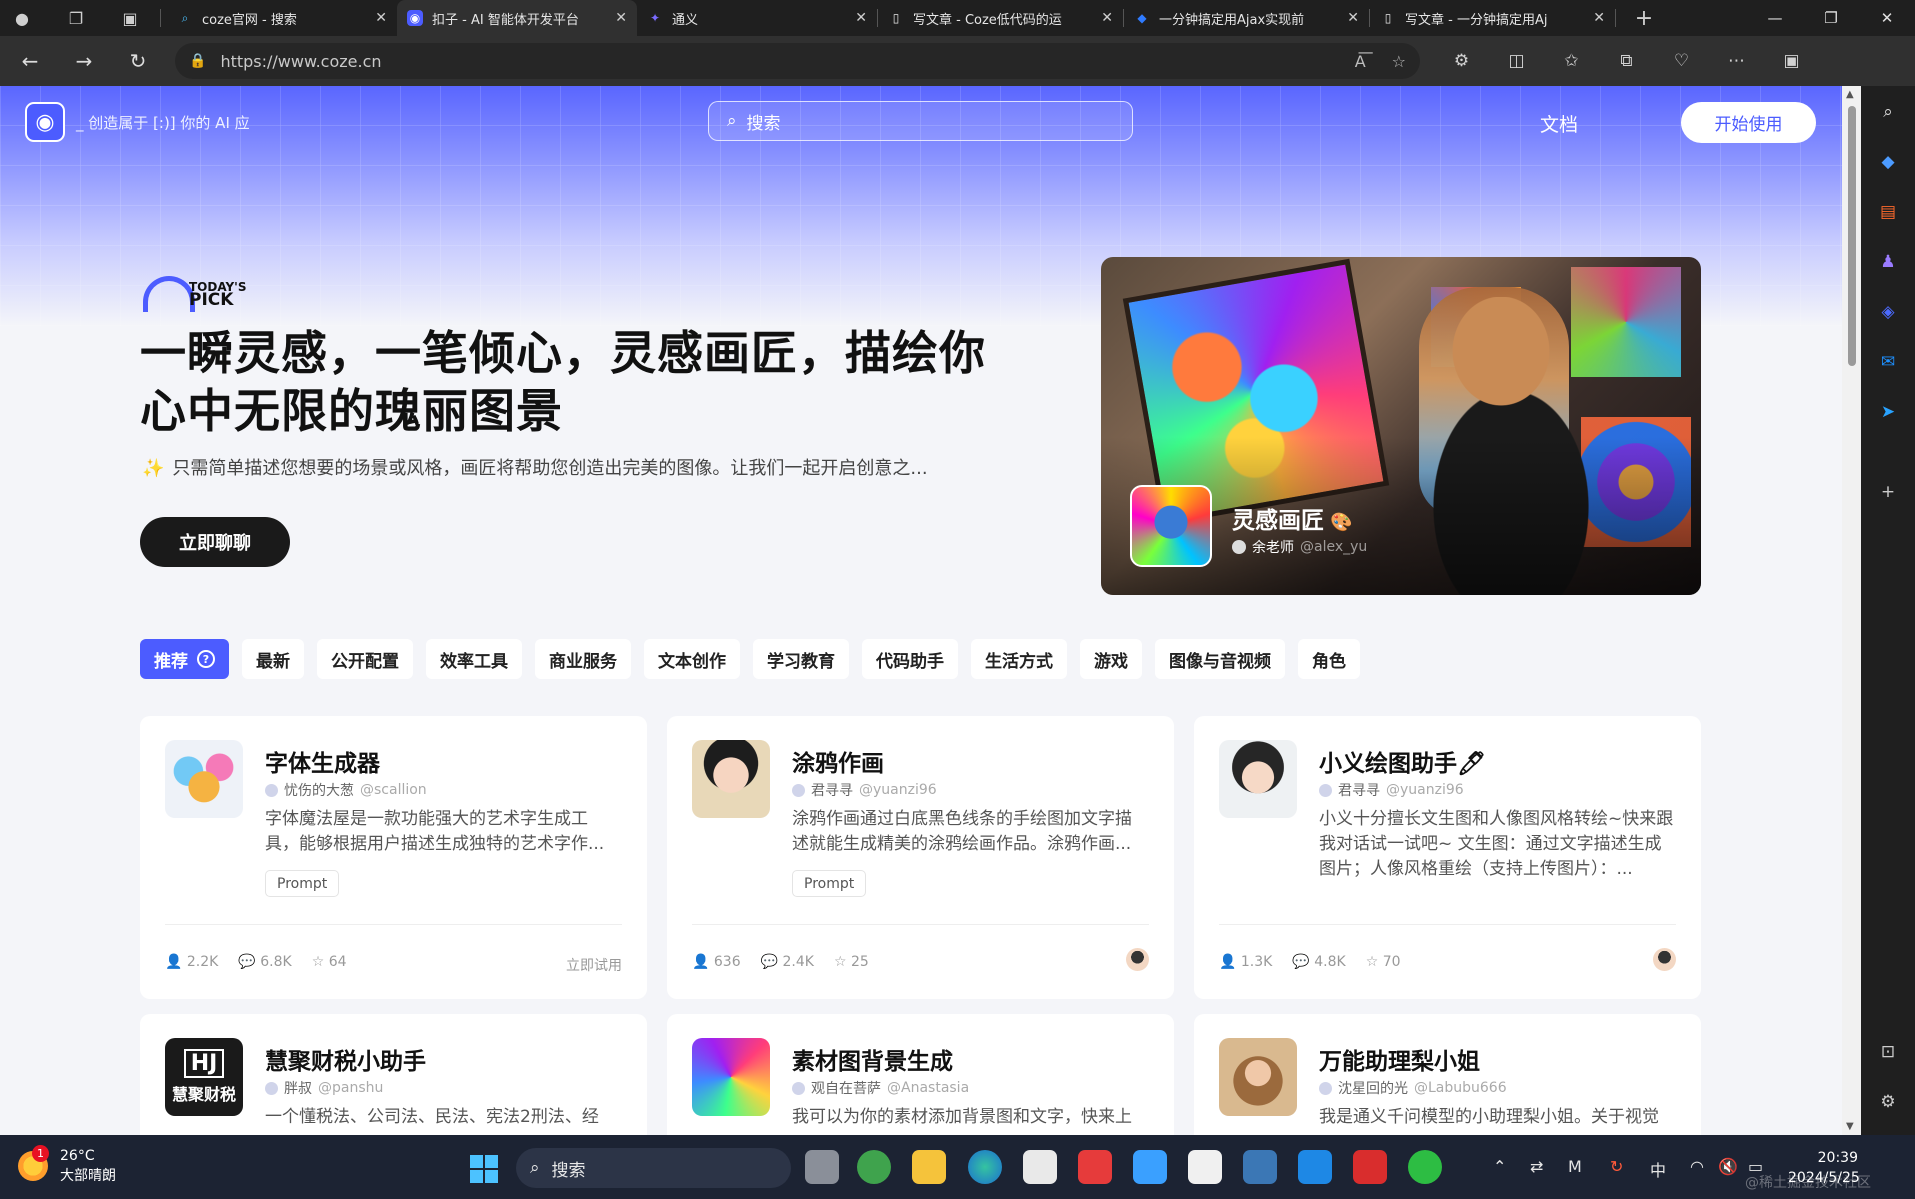 This screenshot has width=1915, height=1199. I want to click on workspaces-icon: ❐, so click(76, 18).